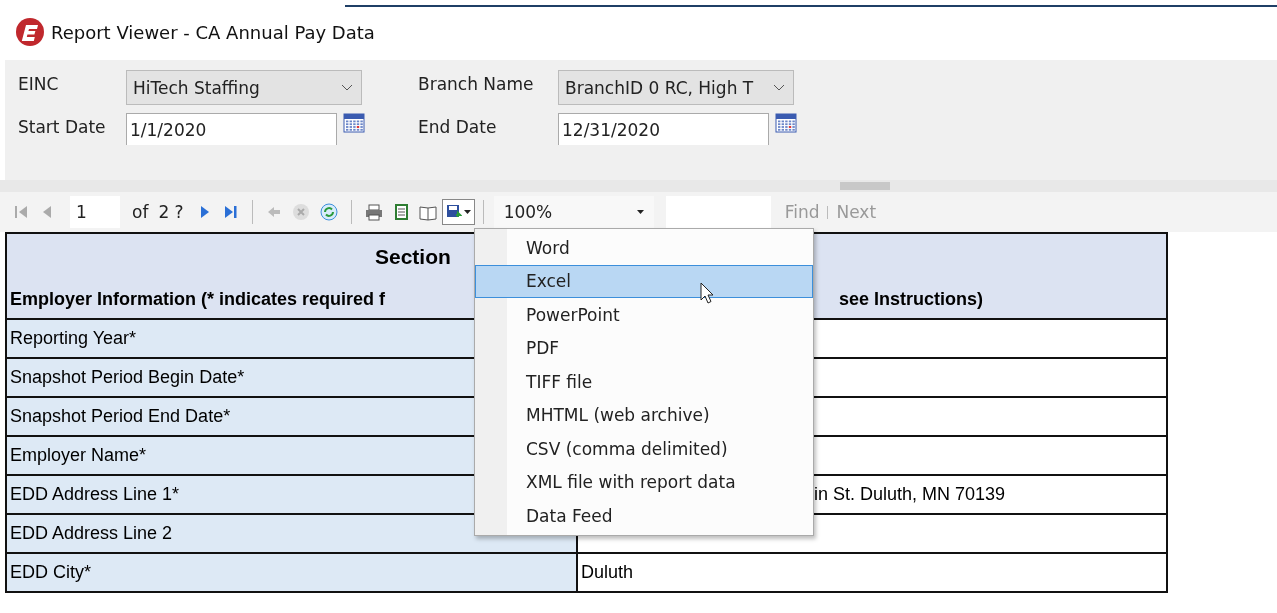 Image resolution: width=1277 pixels, height=613 pixels. What do you see at coordinates (95, 212) in the screenshot?
I see `page-number-field: 1` at bounding box center [95, 212].